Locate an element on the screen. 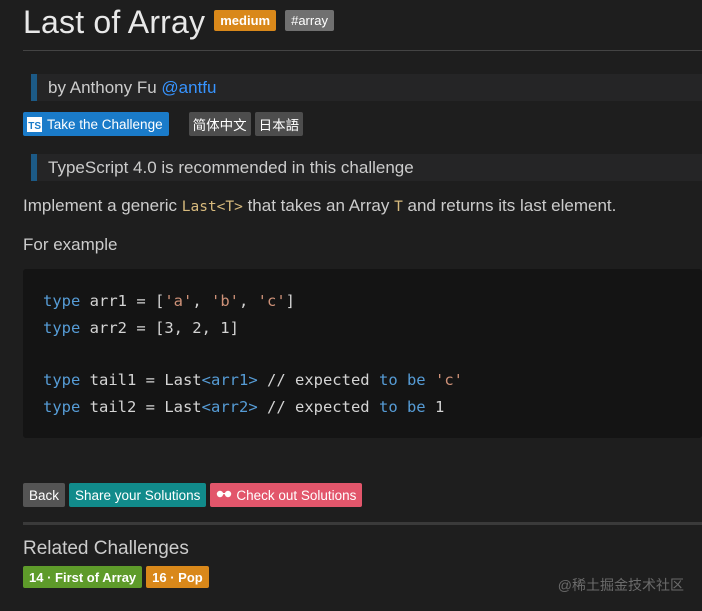 The image size is (702, 611). check-solutions-button: Check out Solutions is located at coordinates (286, 495).